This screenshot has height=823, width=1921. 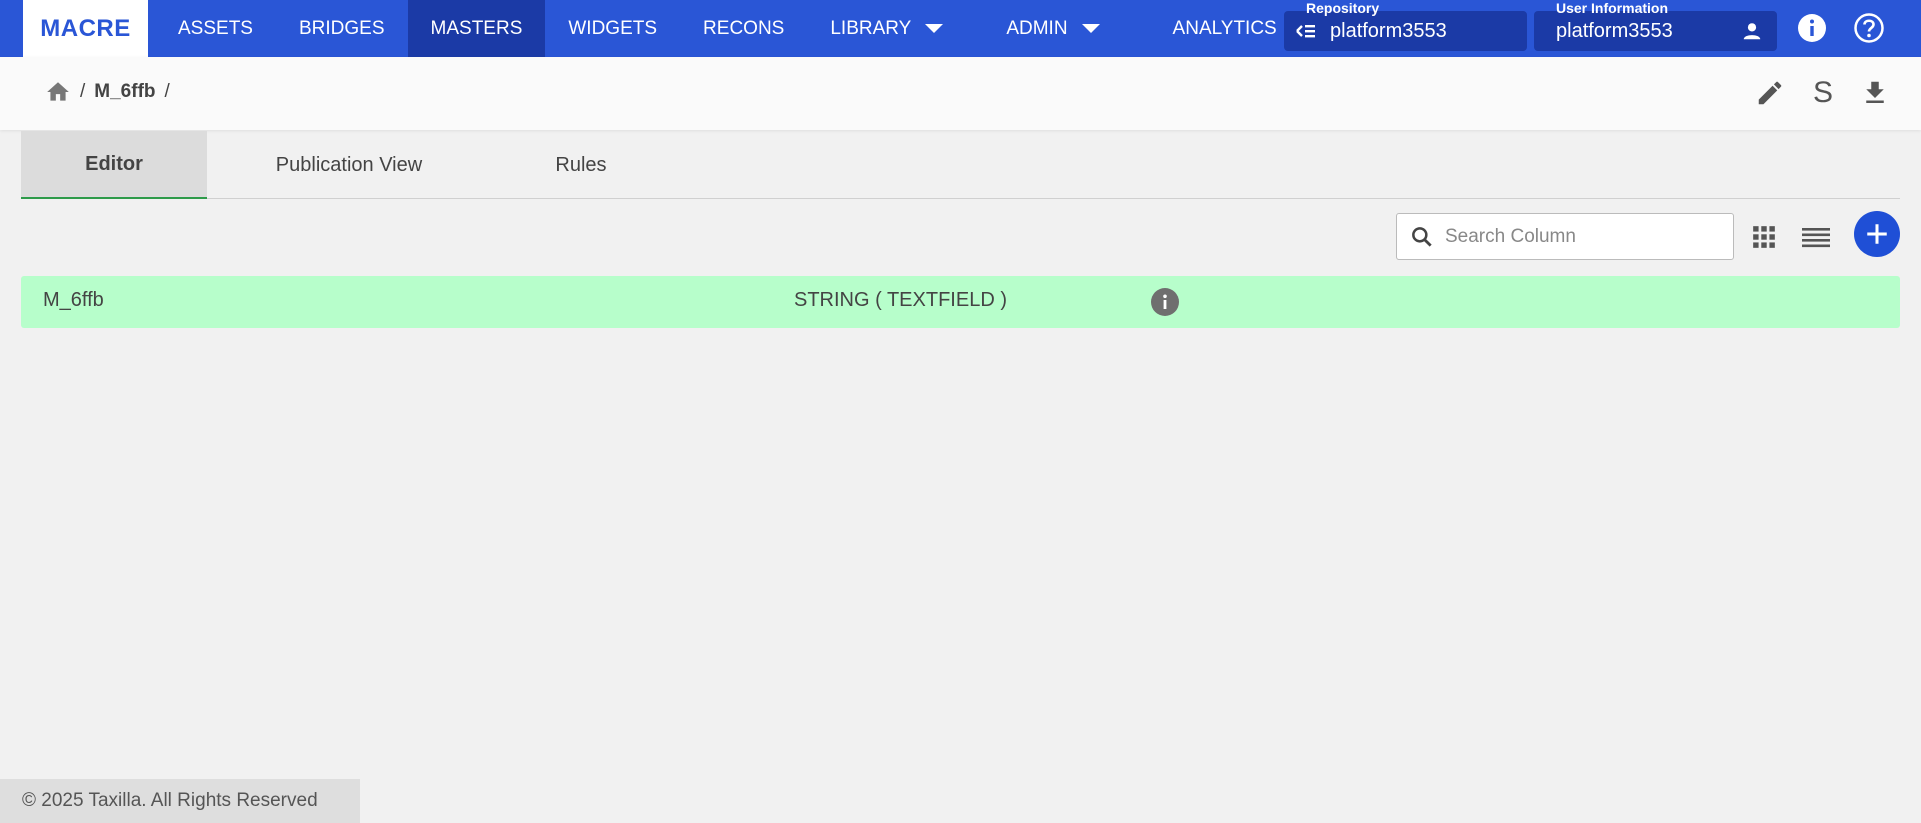 What do you see at coordinates (1764, 237) in the screenshot?
I see `grid-view-icon` at bounding box center [1764, 237].